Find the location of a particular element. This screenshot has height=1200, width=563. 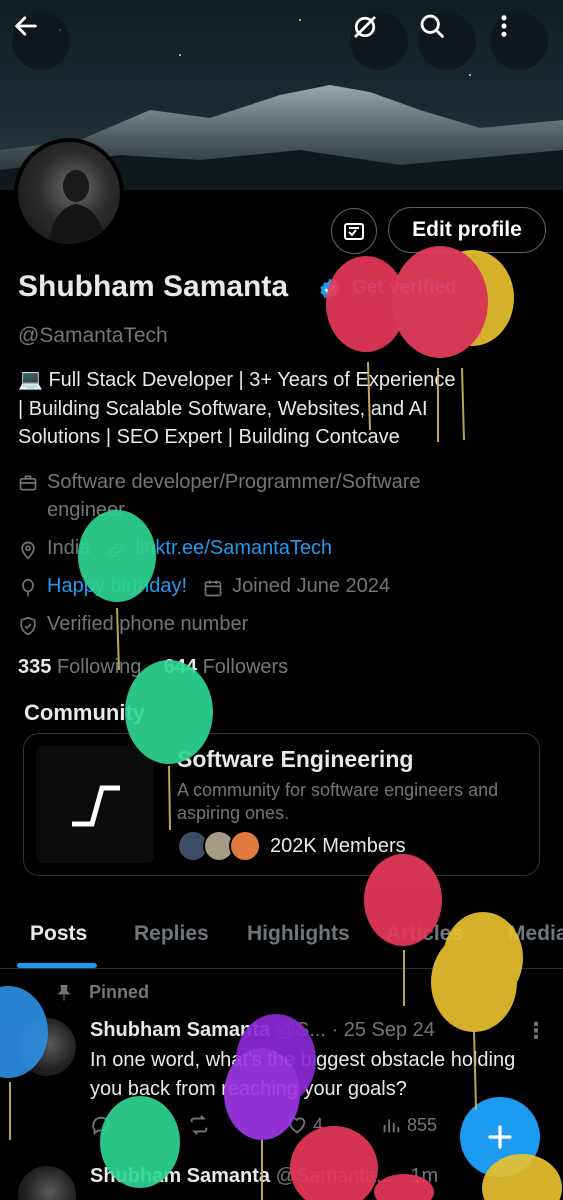

get-verified-link: Get verified is located at coordinates (404, 288).